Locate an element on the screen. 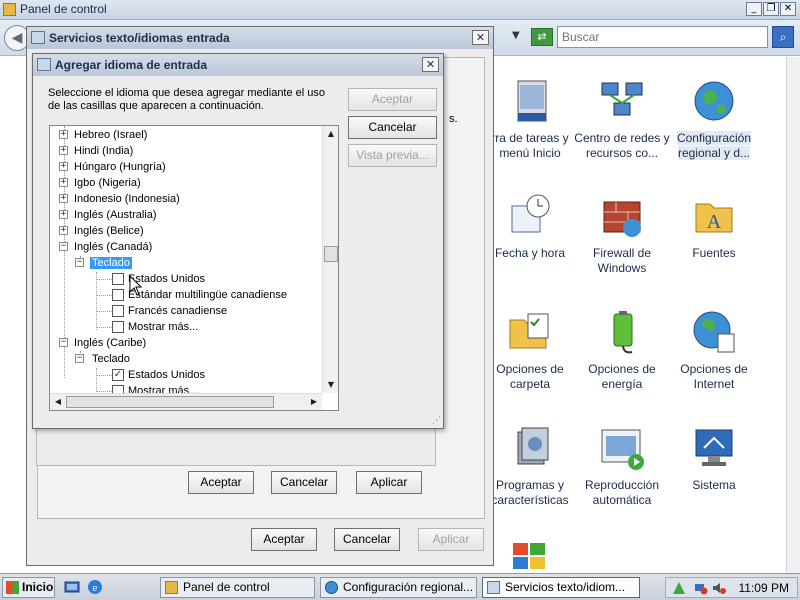 This screenshot has width=800, height=600. services-accept-button: Aceptar is located at coordinates (284, 539).